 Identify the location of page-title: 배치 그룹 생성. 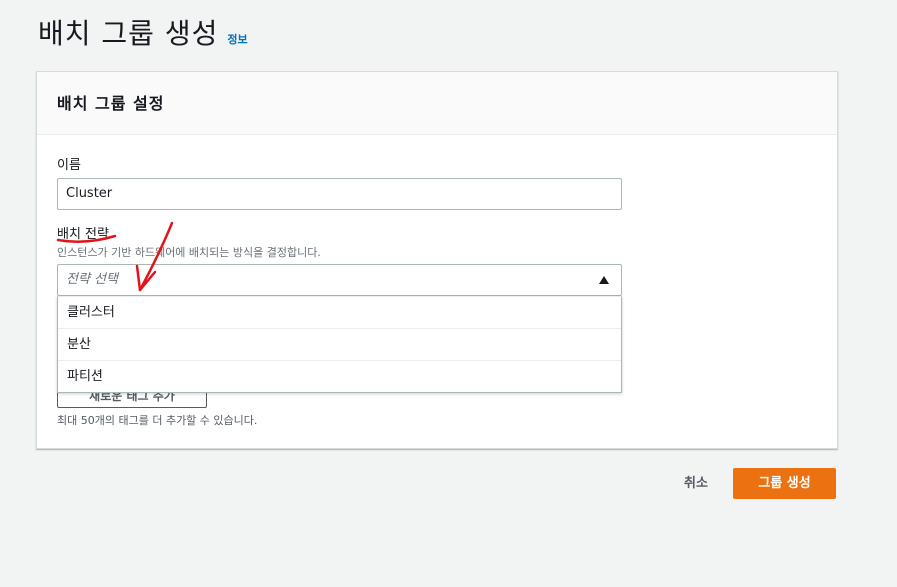
(128, 33).